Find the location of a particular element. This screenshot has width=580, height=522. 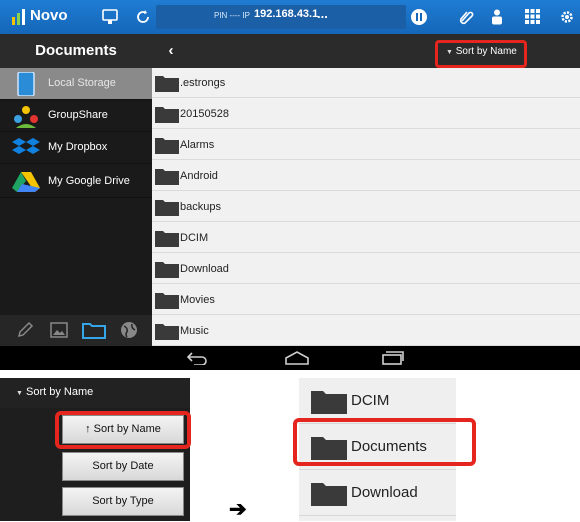

list-item: 20150528 is located at coordinates (366, 114).